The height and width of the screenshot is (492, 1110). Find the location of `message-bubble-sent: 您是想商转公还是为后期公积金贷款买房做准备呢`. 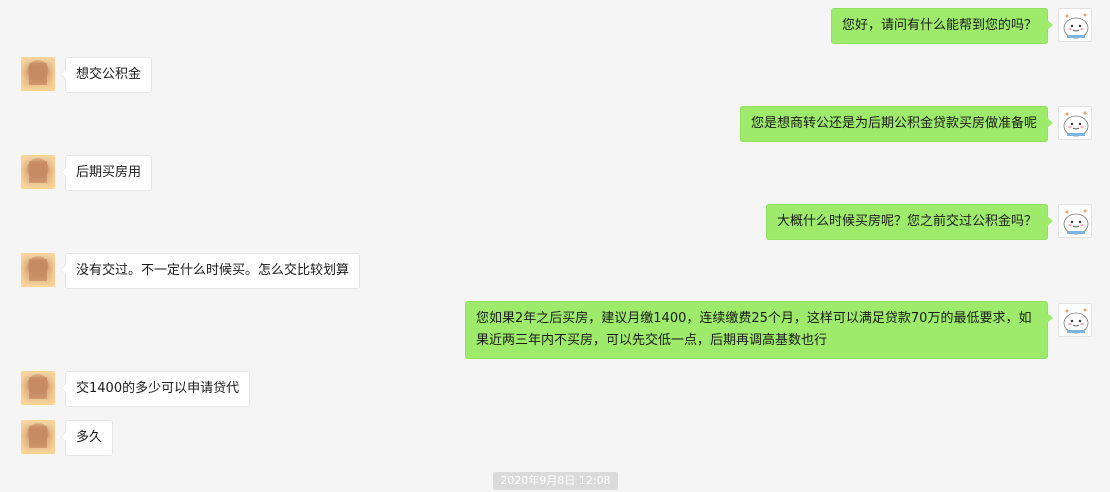

message-bubble-sent: 您是想商转公还是为后期公积金贷款买房做准备呢 is located at coordinates (896, 124).